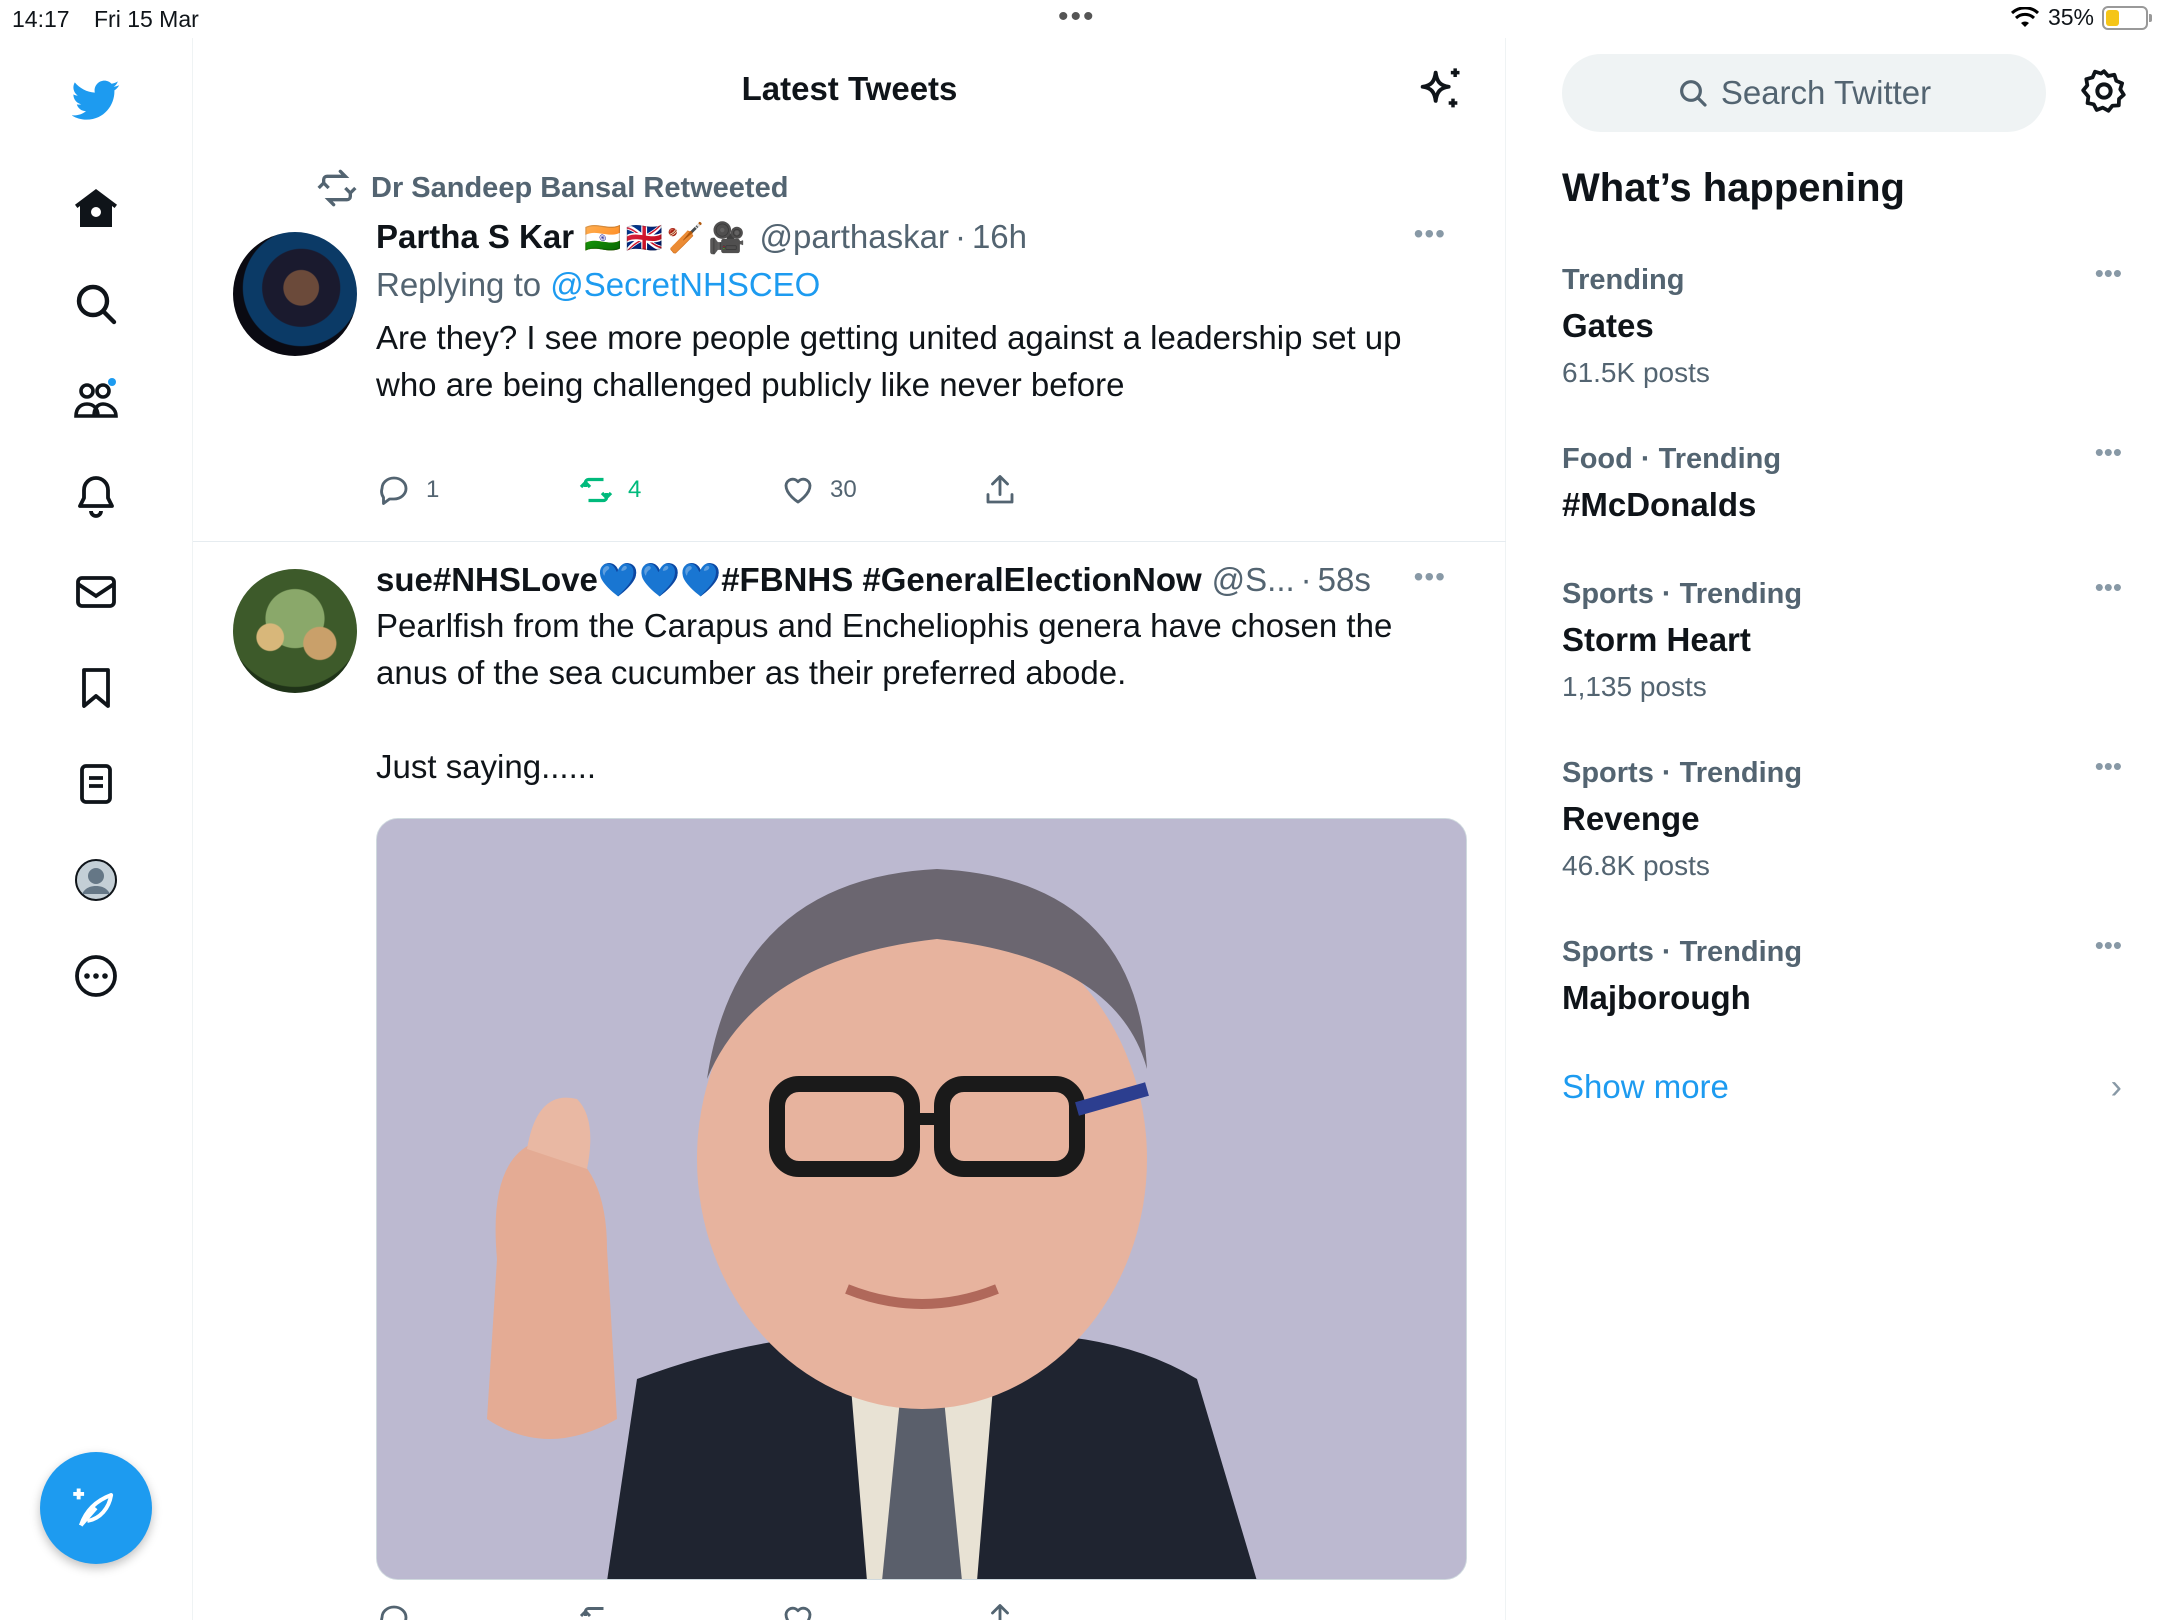 Image resolution: width=2160 pixels, height=1620 pixels. I want to click on profile-avatar-icon, so click(96, 880).